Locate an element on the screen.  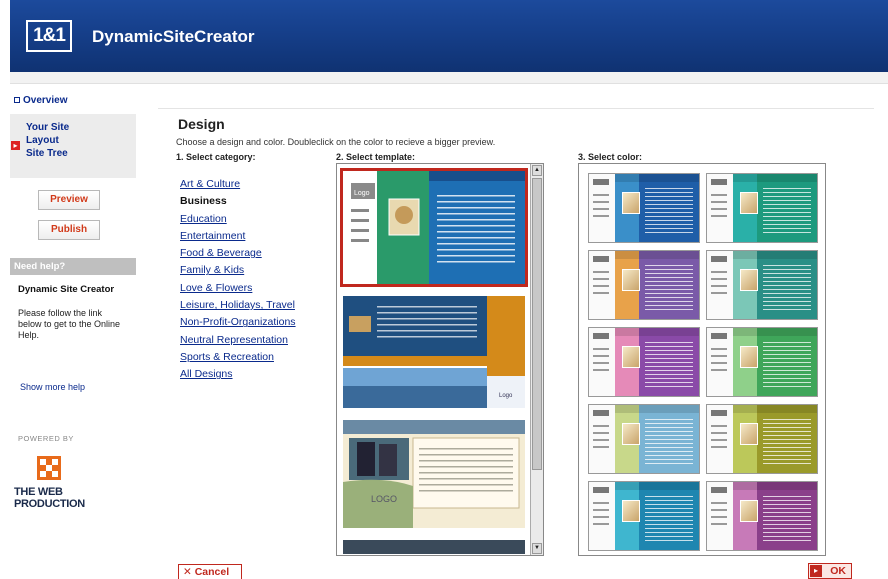
overview-icon is located at coordinates (17, 100).